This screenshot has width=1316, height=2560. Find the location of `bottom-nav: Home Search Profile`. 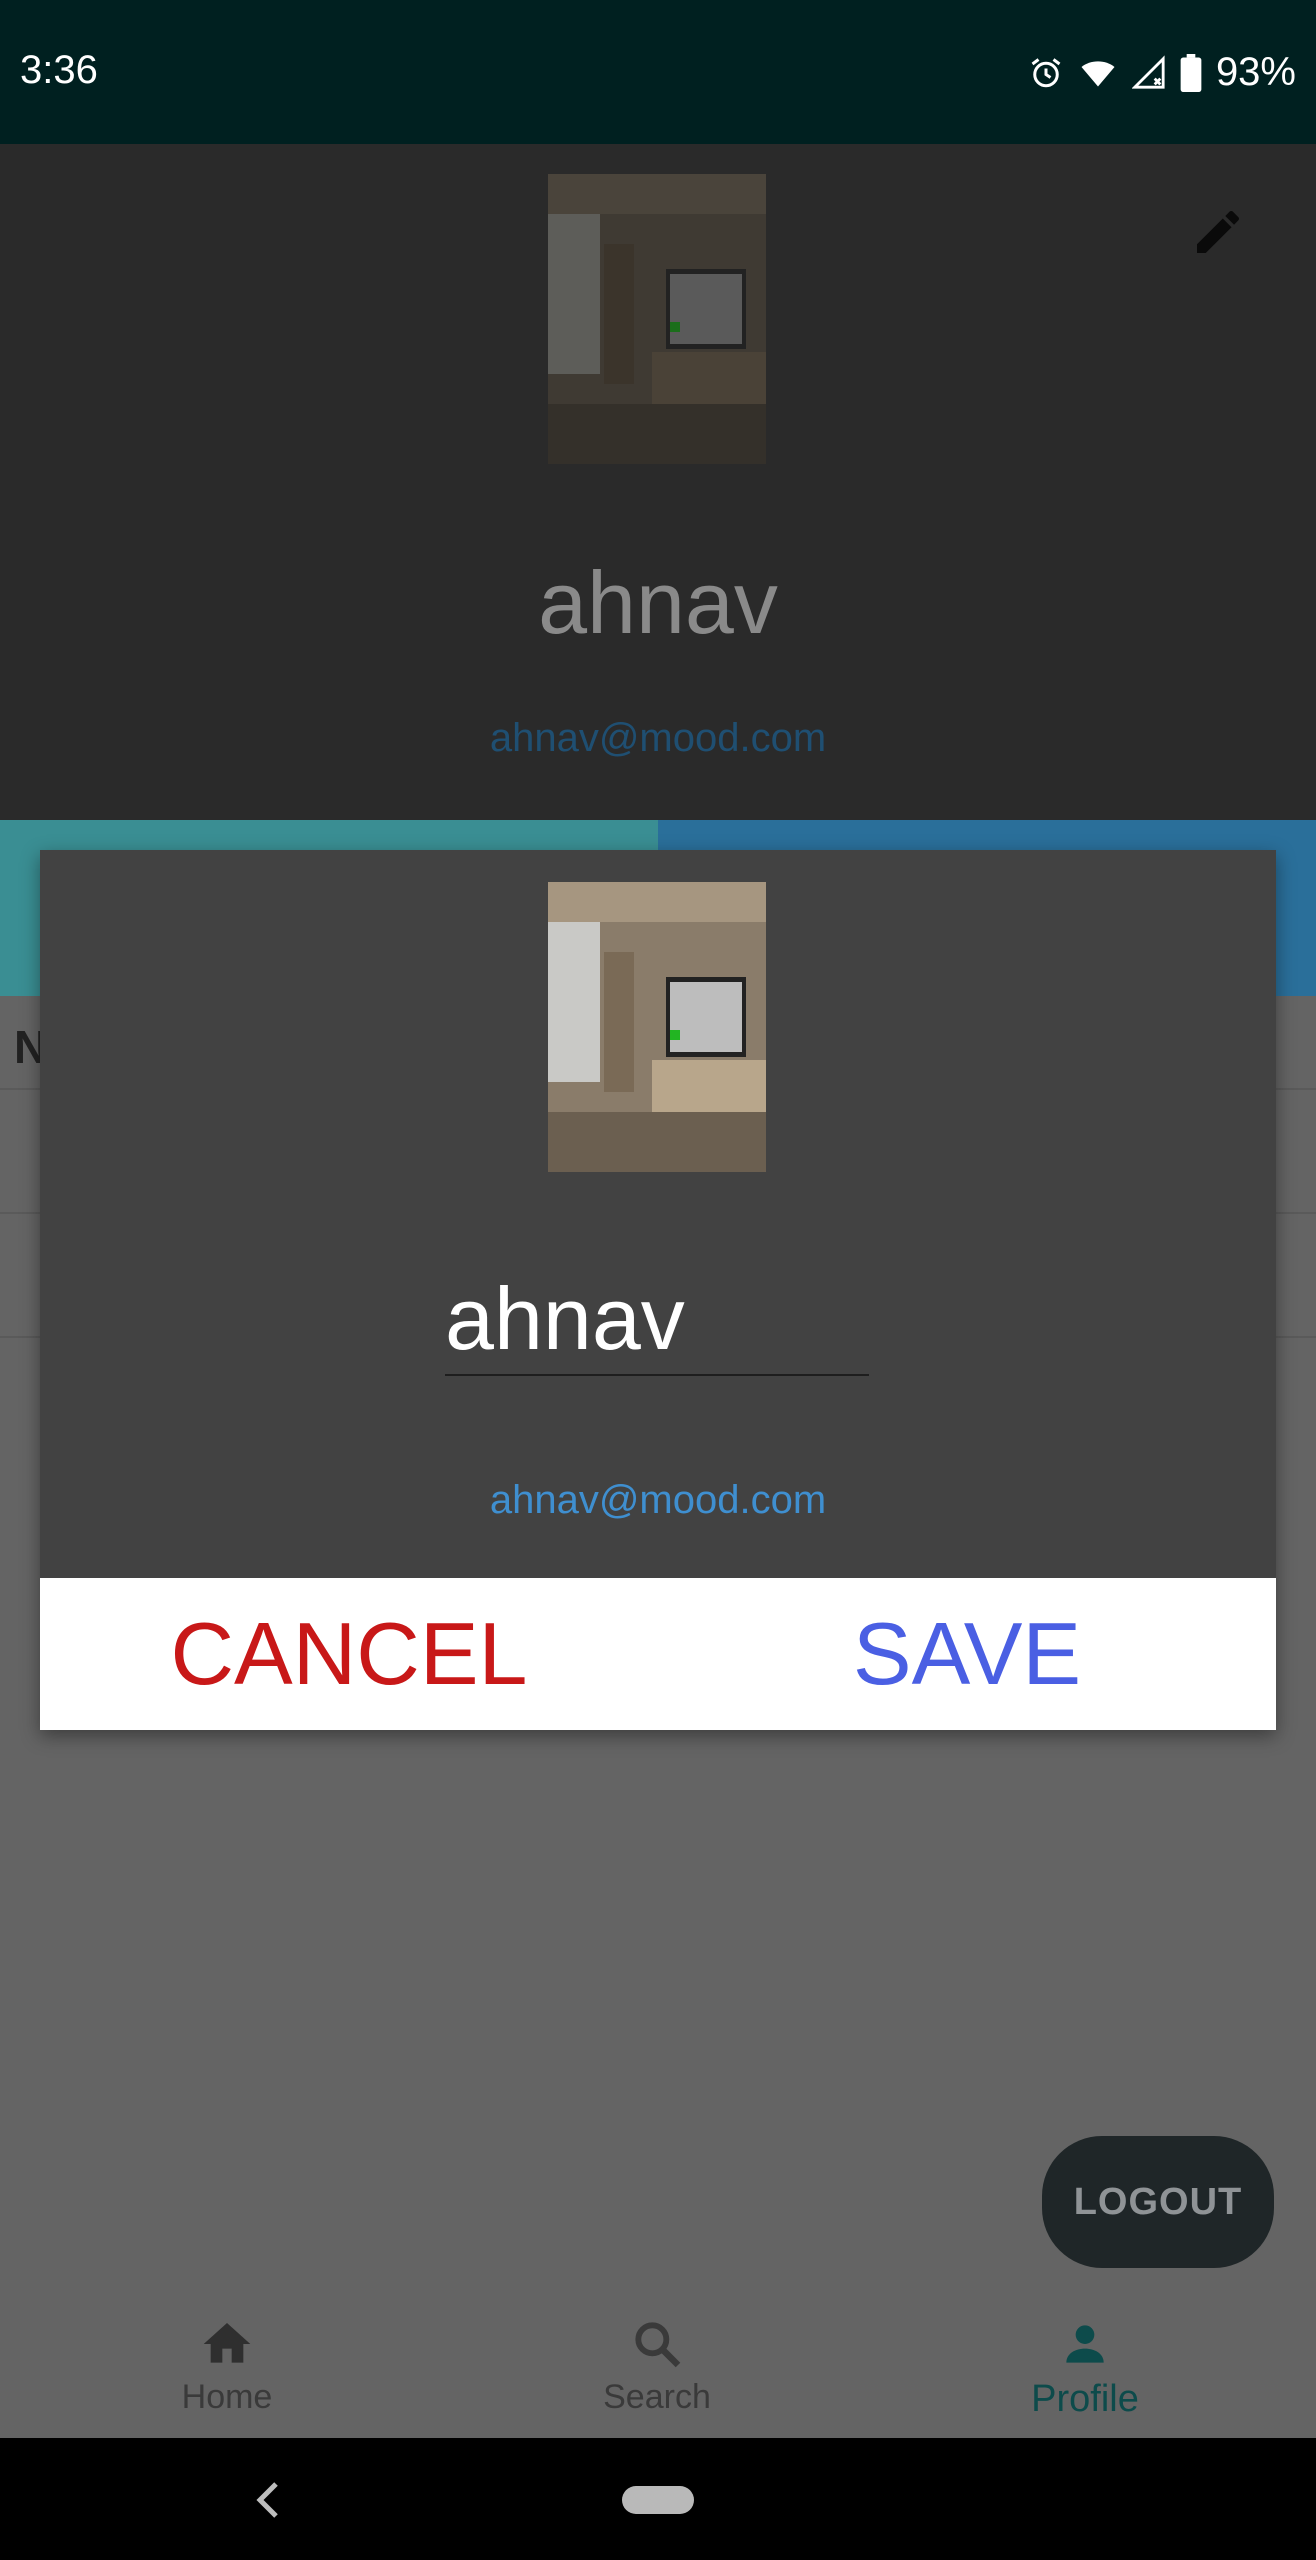

bottom-nav: Home Search Profile is located at coordinates (658, 2364).